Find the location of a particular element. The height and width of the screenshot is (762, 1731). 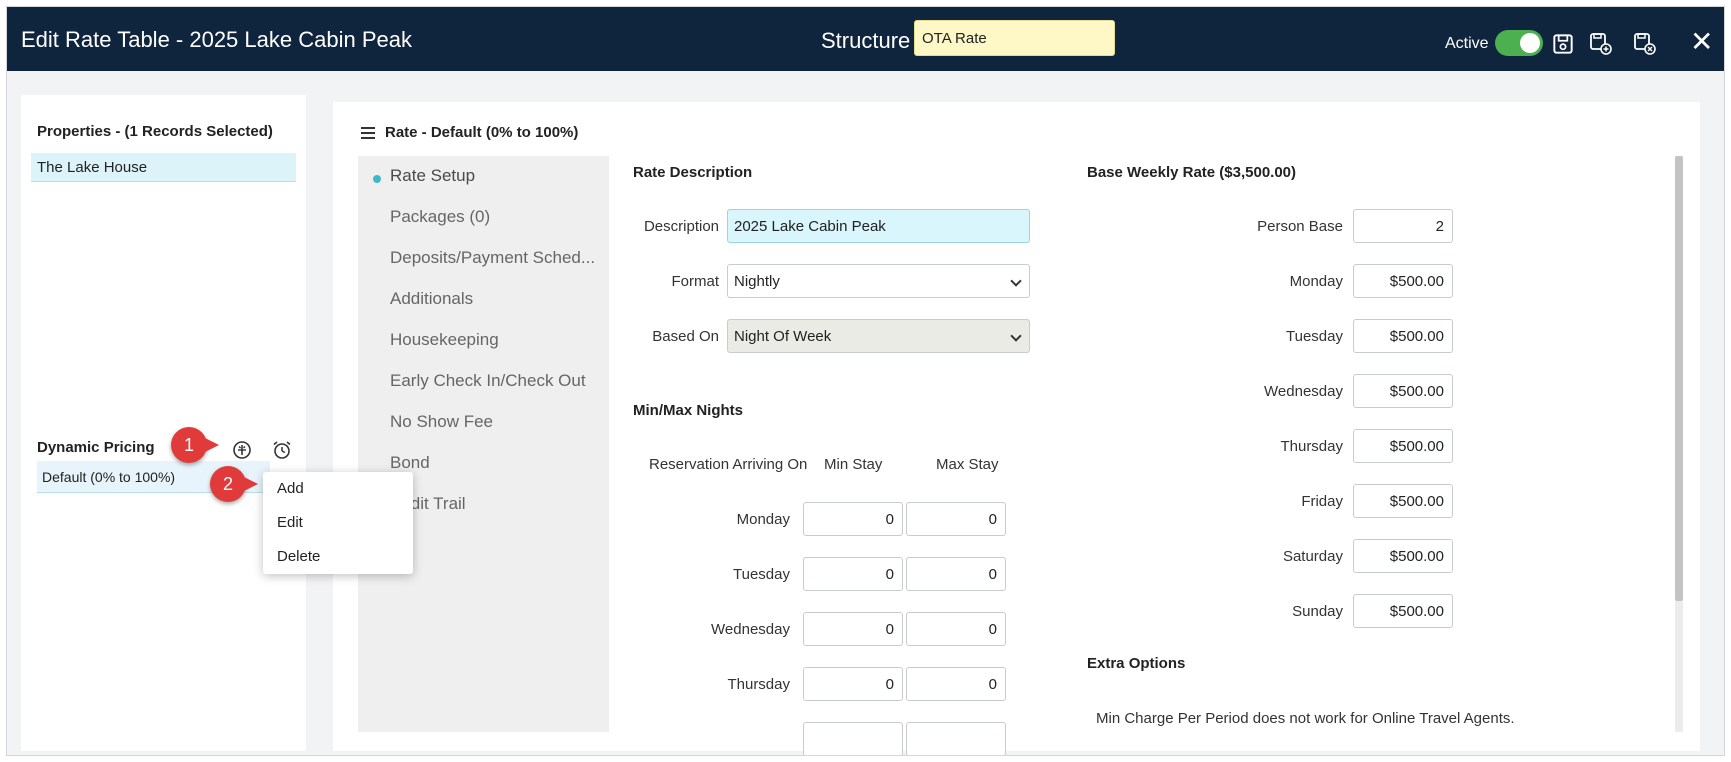

col-arriving-label: Reservation Arriving On is located at coordinates (728, 464).